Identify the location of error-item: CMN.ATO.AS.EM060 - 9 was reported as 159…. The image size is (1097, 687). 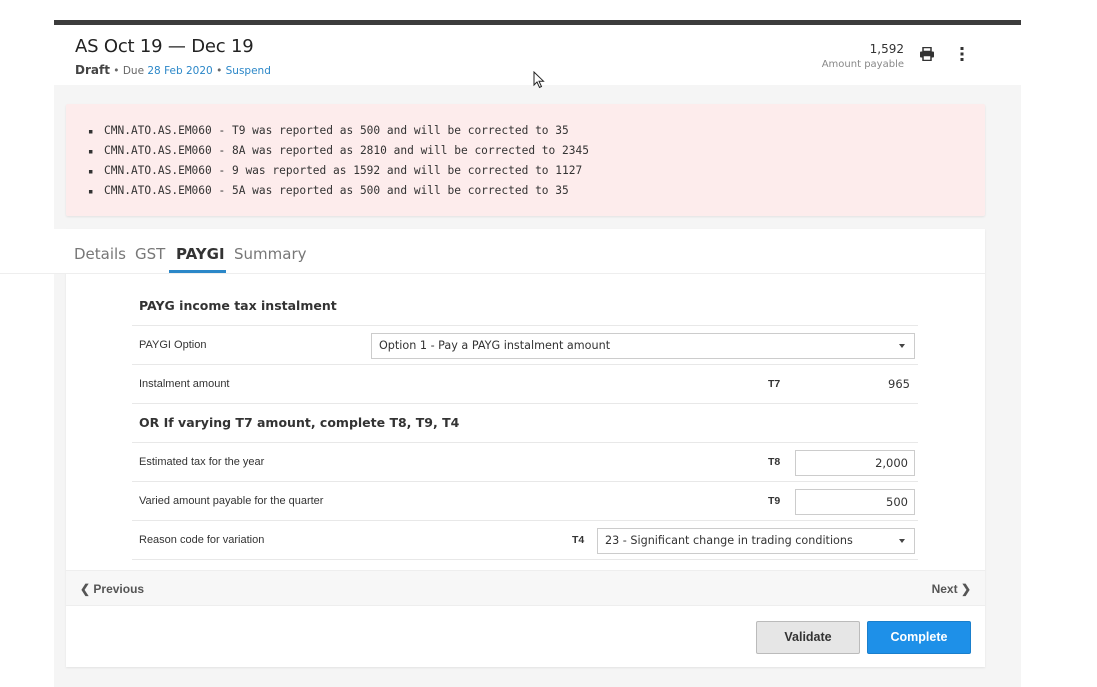
(338, 171).